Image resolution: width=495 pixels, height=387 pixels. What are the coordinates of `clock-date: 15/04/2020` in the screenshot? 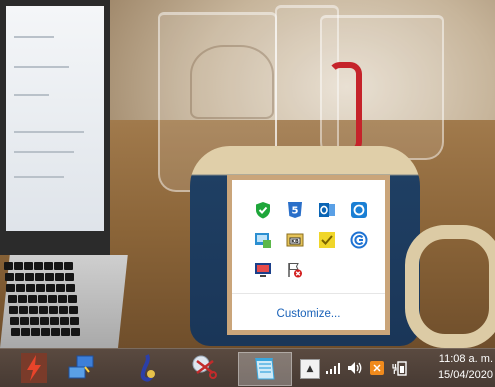 It's located at (465, 375).